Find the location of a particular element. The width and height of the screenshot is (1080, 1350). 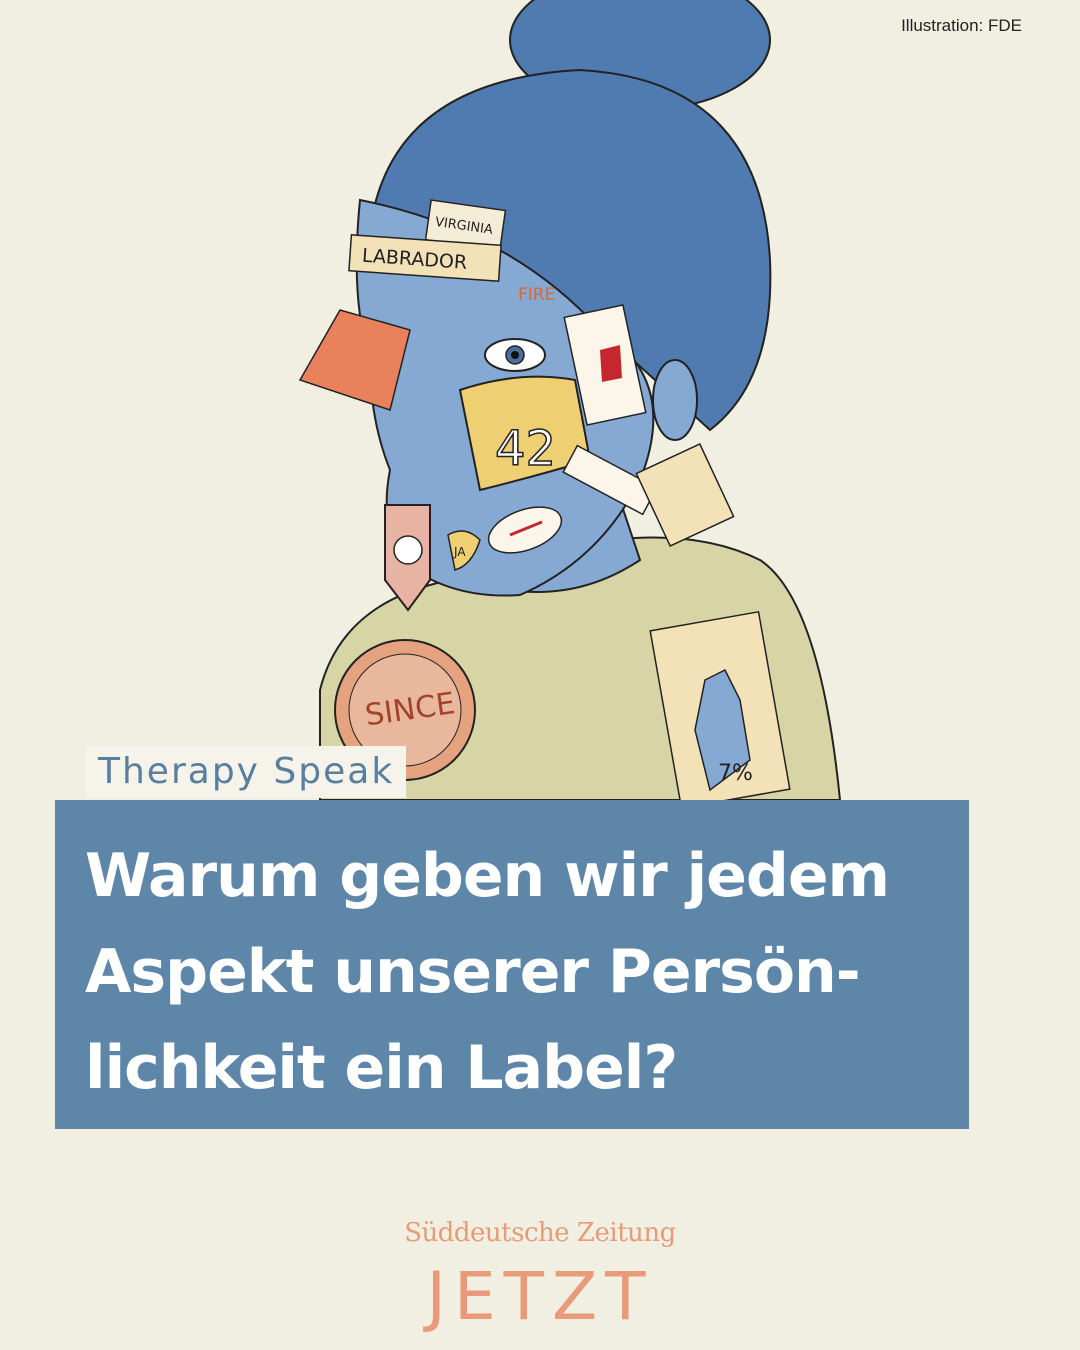

brand-logo-jetzt: JETZT is located at coordinates (540, 1296).